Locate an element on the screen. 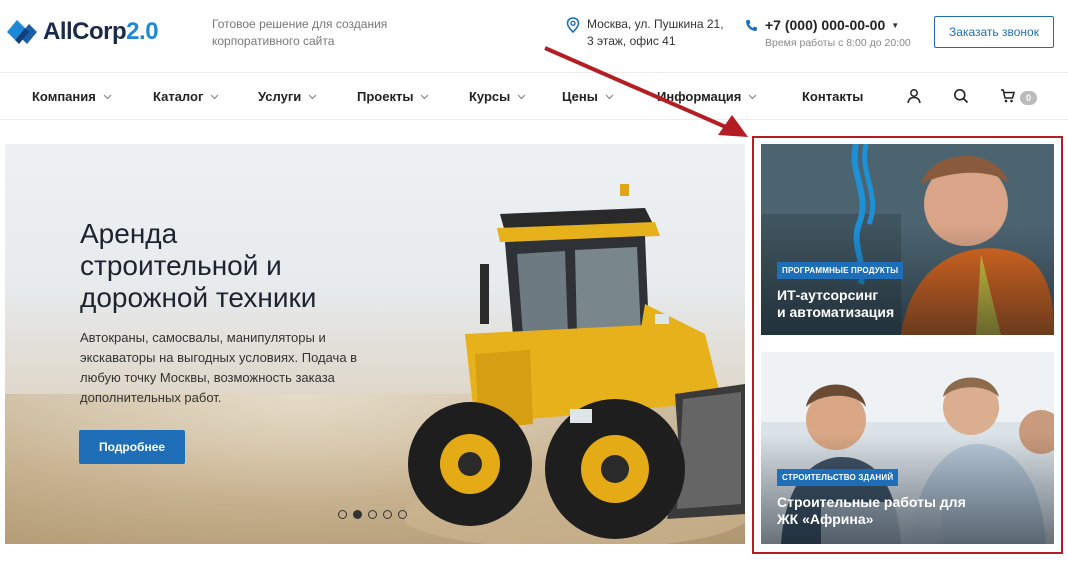 This screenshot has height=561, width=1068. hero-title: Аренда строительной и дорожной техники is located at coordinates (230, 266).